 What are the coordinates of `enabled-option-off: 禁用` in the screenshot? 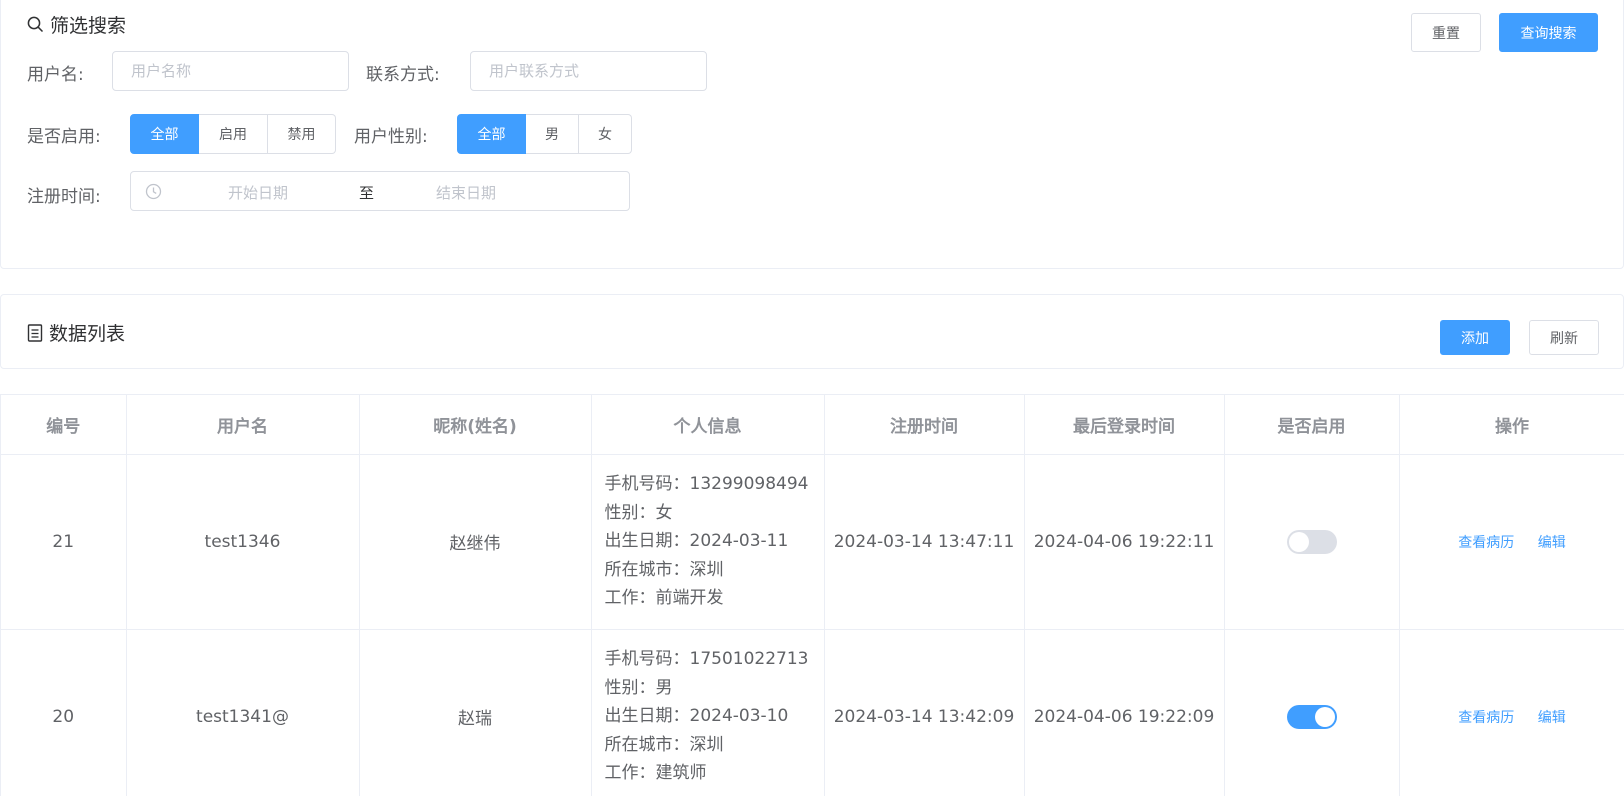 It's located at (302, 134).